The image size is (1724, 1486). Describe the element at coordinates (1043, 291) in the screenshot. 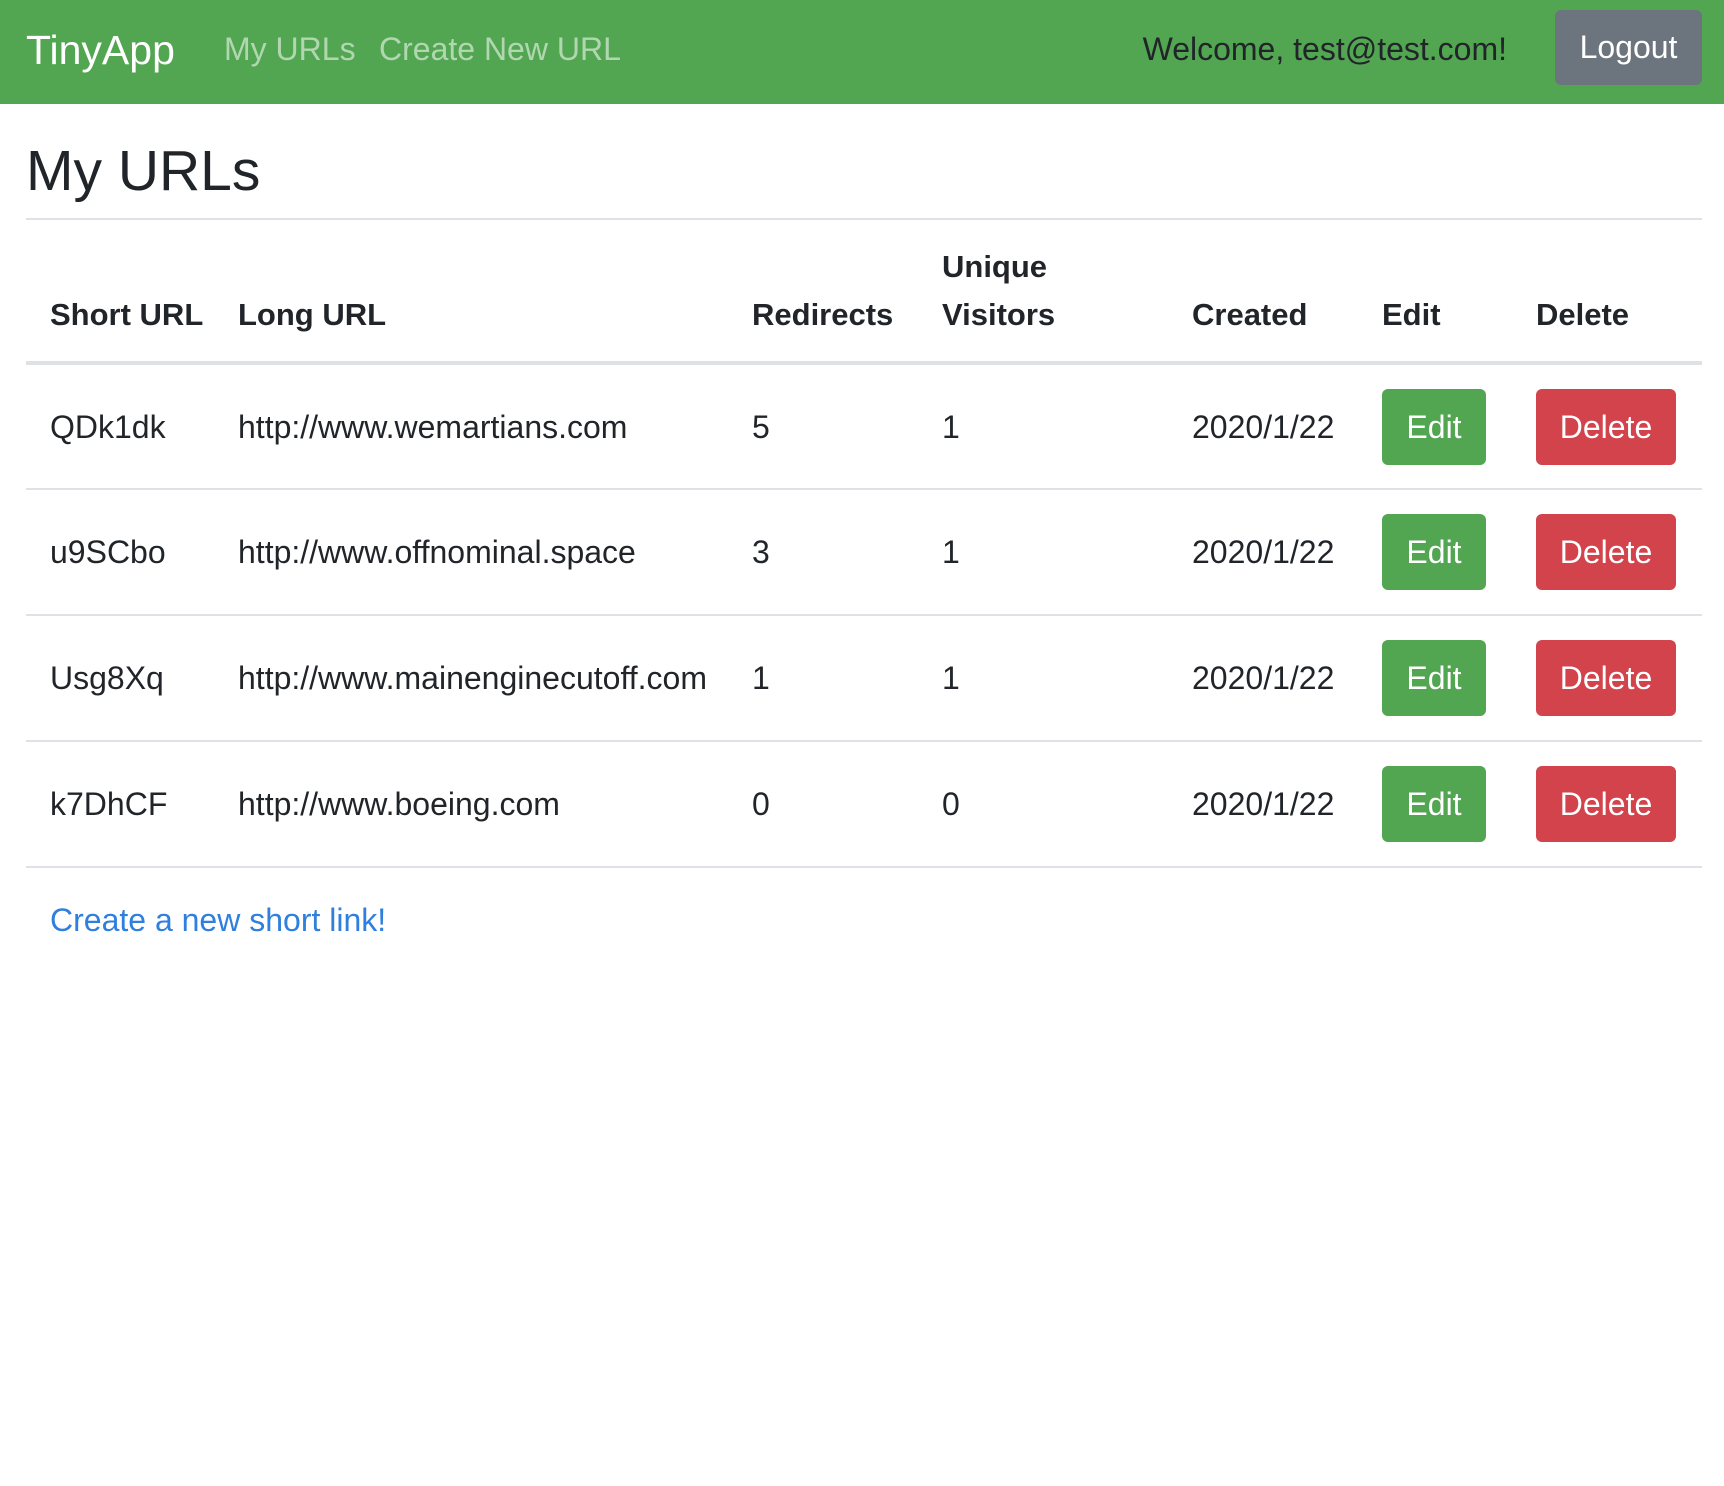

I see `header-unique-visitors: Unique Visitors` at that location.